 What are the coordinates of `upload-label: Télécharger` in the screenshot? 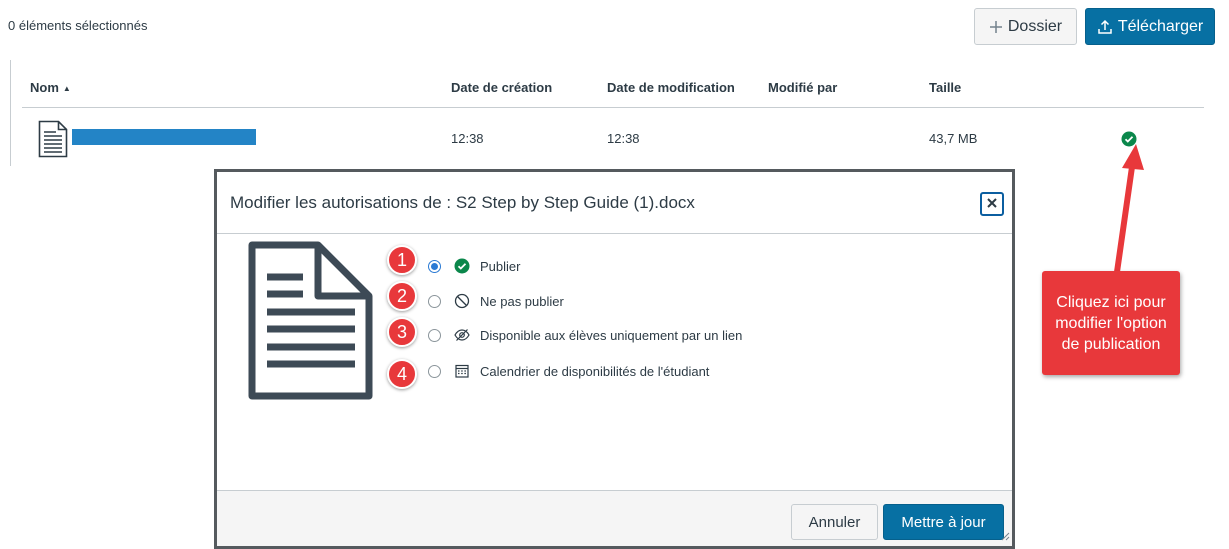 It's located at (1160, 26).